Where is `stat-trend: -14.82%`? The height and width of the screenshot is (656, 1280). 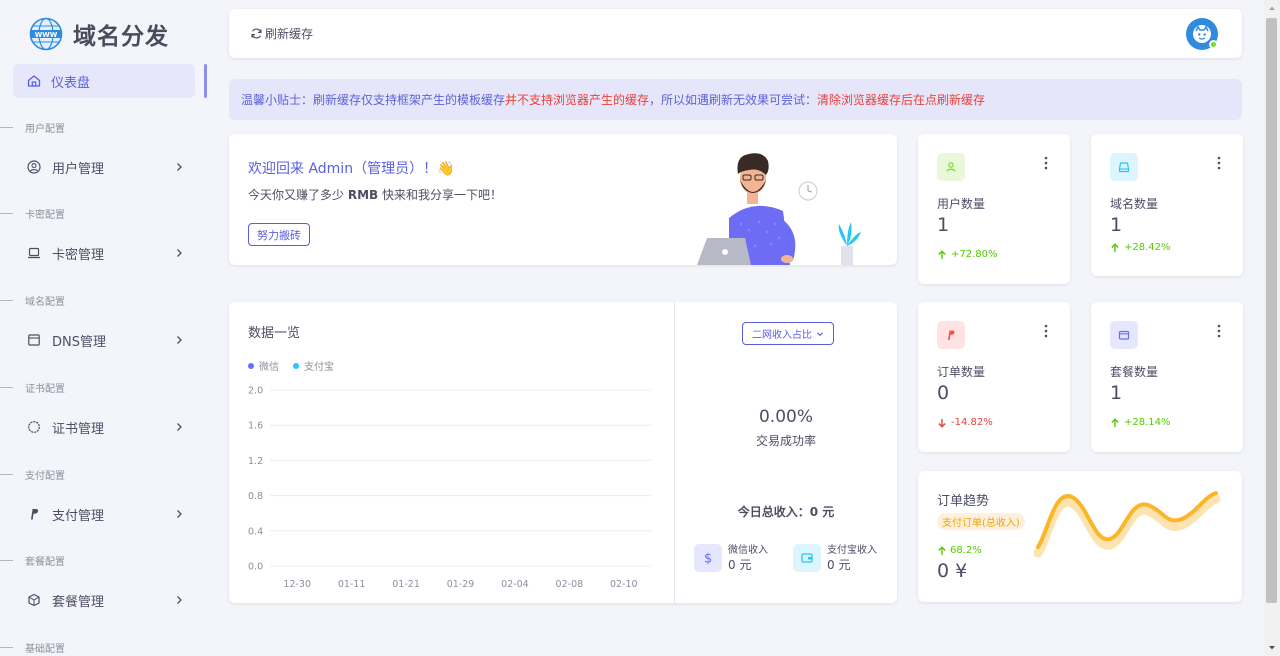 stat-trend: -14.82% is located at coordinates (965, 422).